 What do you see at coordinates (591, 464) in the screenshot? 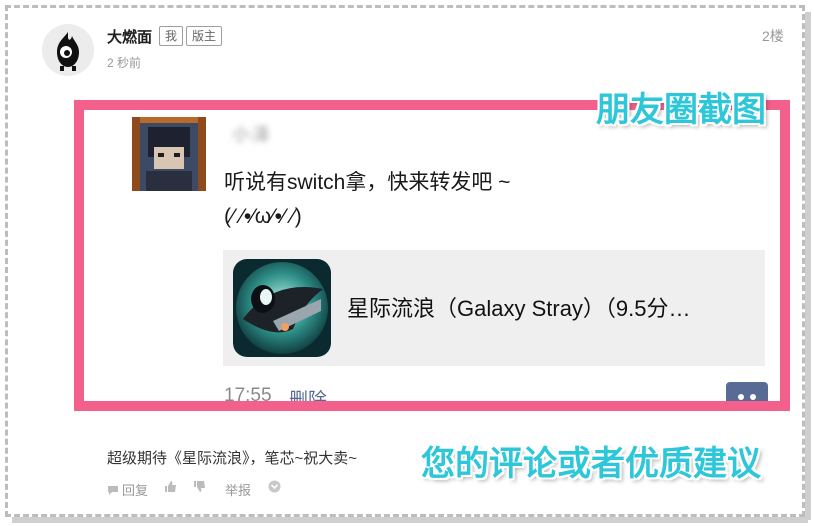
I see `suggestion-label: 您的评论或者优质建议` at bounding box center [591, 464].